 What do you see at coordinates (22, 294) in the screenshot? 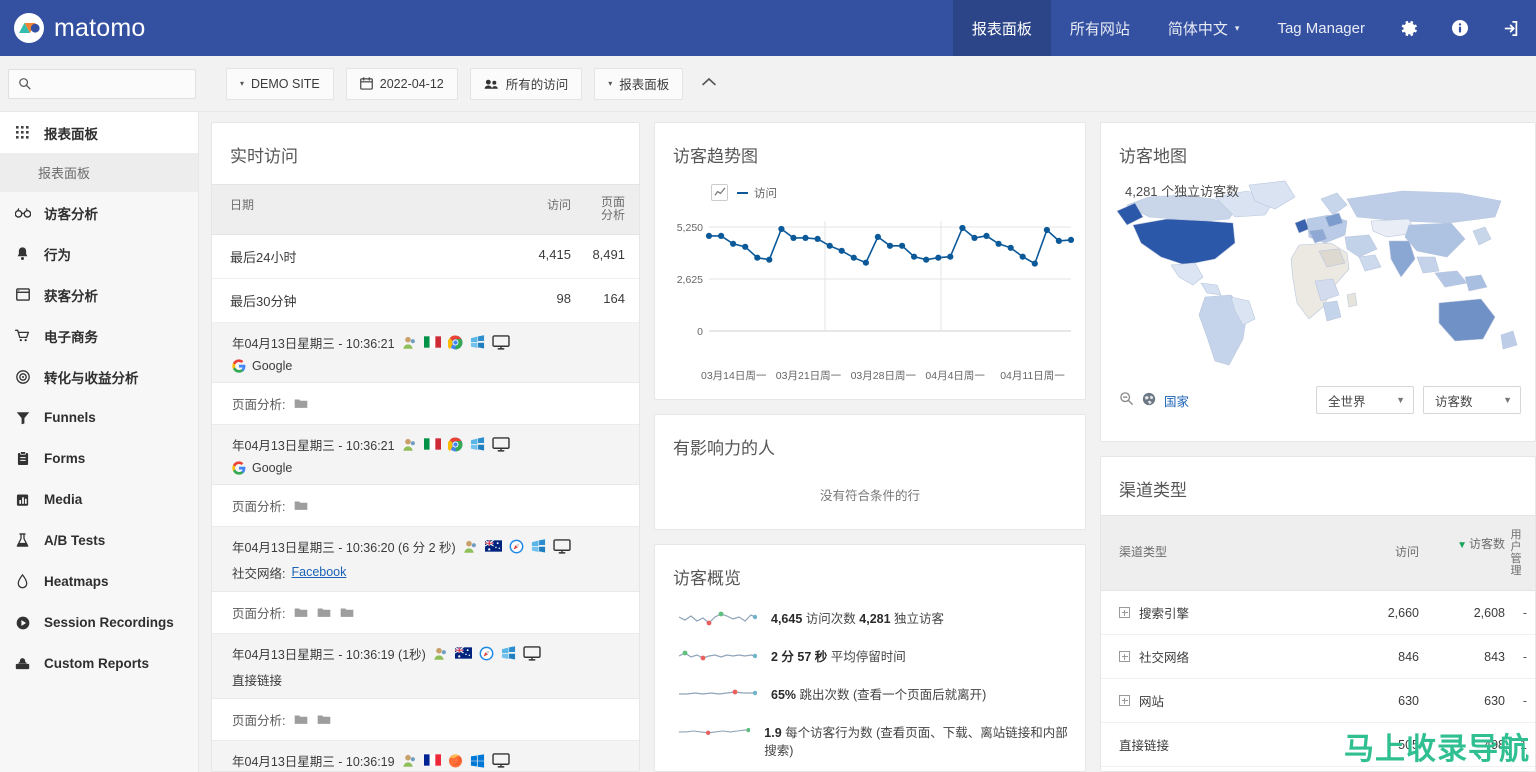
I see `window-icon` at bounding box center [22, 294].